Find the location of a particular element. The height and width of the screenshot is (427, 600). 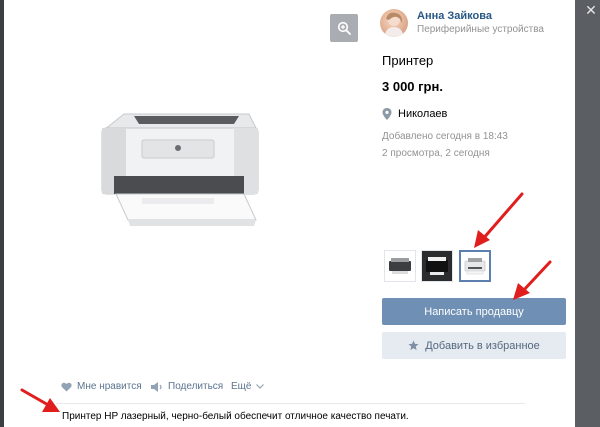

added-date: Добавлено сегодня в 18:43 is located at coordinates (445, 136).